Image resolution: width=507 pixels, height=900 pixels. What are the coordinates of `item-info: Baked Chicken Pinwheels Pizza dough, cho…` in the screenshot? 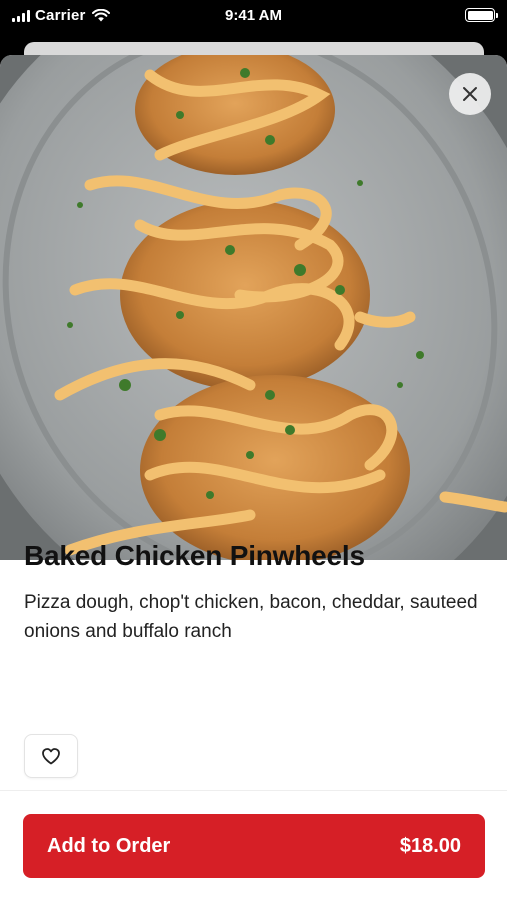 It's located at (256, 593).